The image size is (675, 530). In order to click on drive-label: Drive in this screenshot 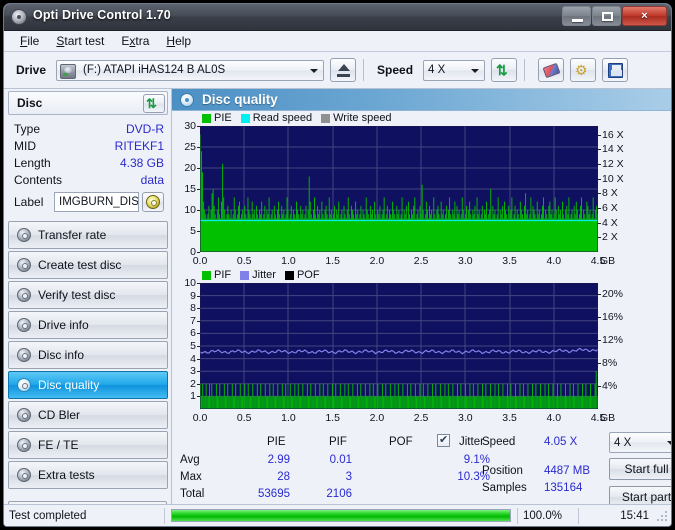, I will do `click(31, 70)`.